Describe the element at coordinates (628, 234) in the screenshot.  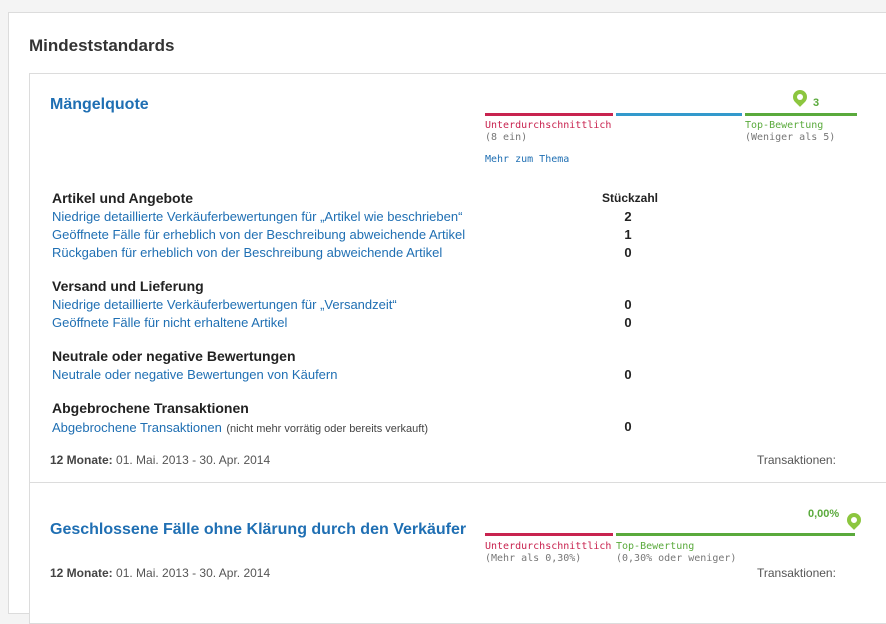
I see `metric-row-value: 1` at that location.